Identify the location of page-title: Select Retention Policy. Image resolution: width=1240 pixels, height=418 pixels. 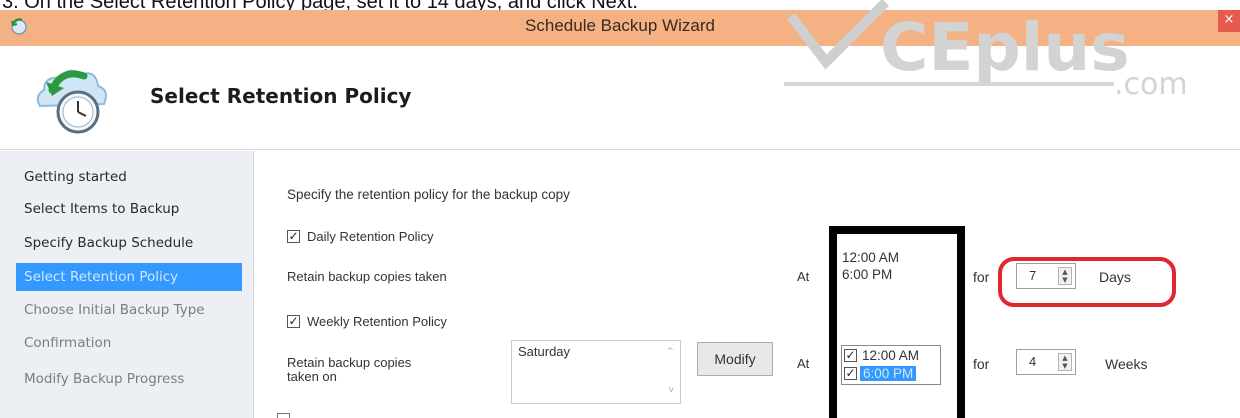
(281, 96).